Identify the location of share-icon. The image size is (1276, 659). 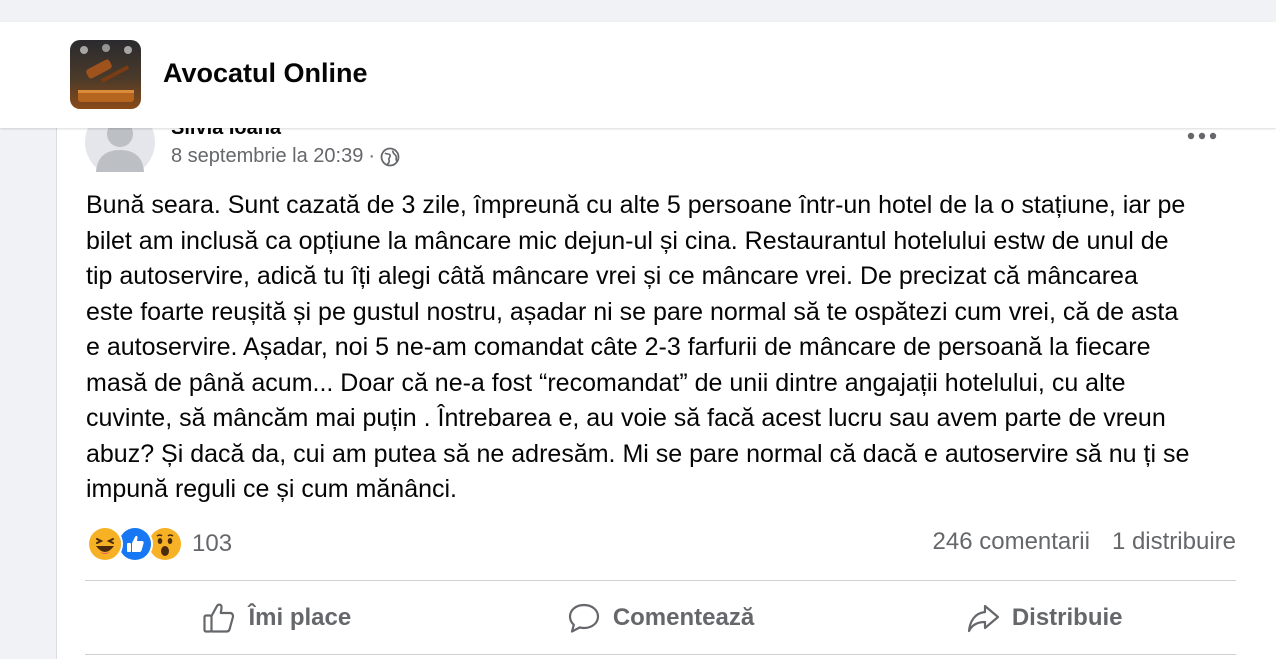
(983, 618).